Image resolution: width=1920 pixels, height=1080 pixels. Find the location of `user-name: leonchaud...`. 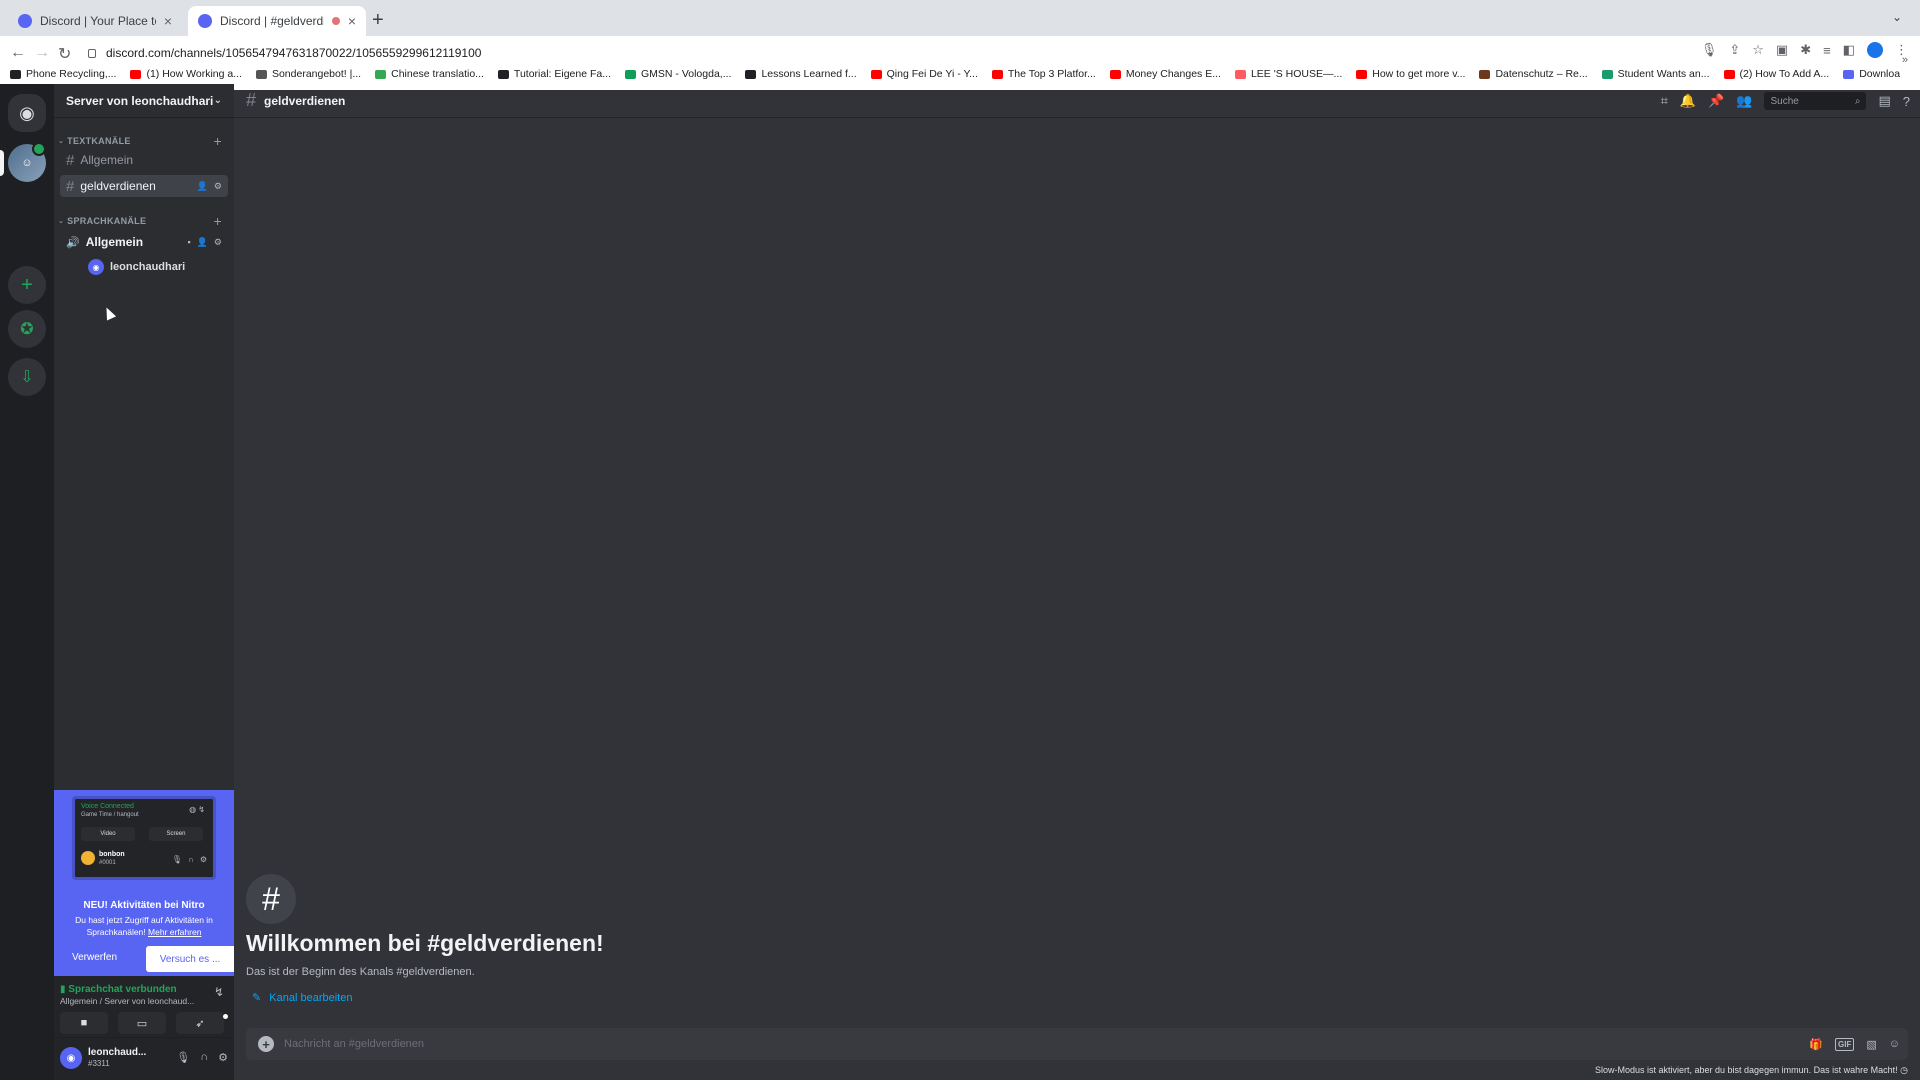

user-name: leonchaud... is located at coordinates (117, 1052).